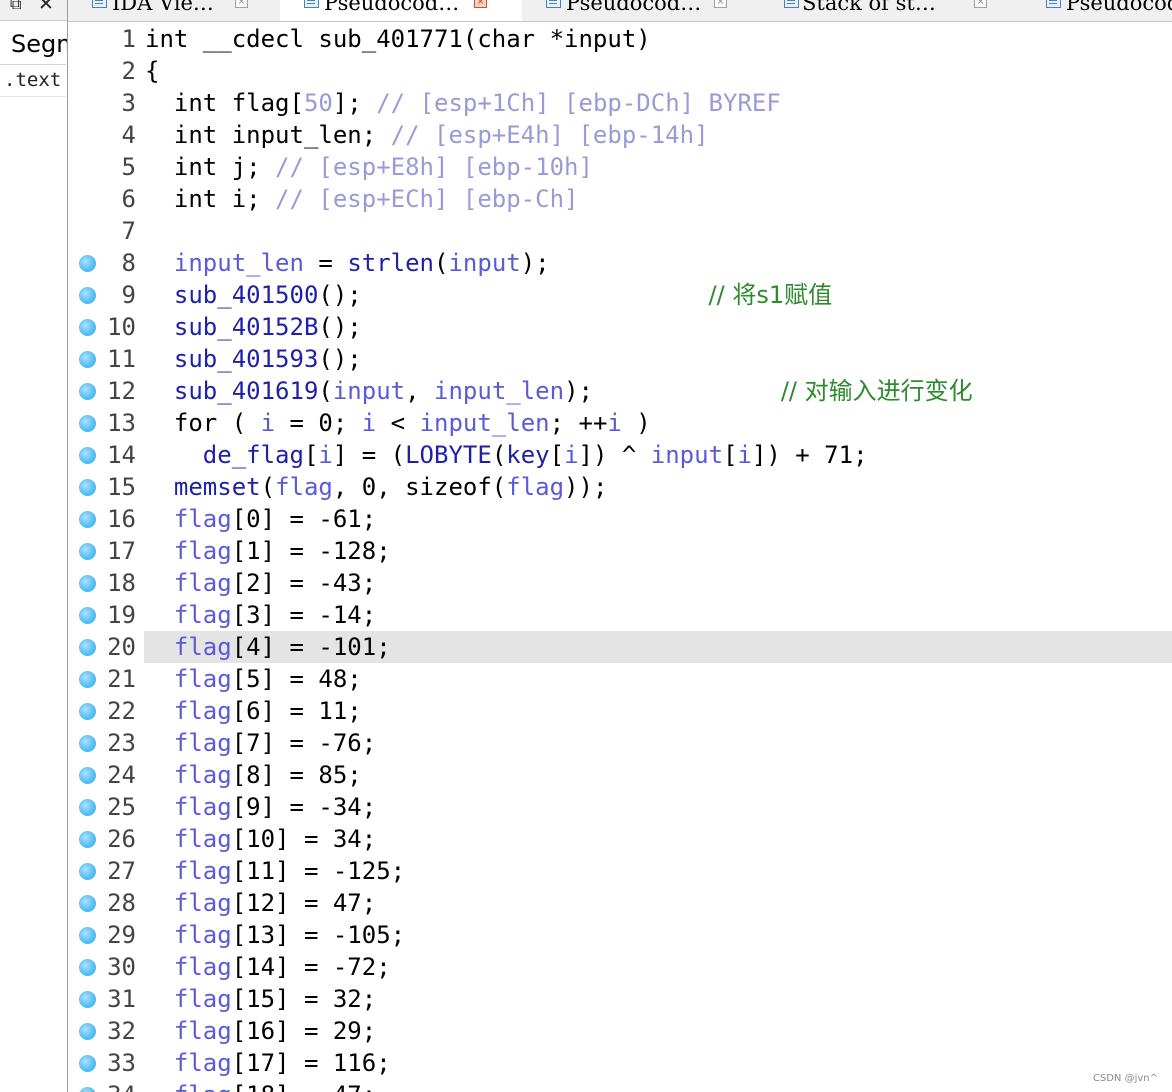 The height and width of the screenshot is (1092, 1172). Describe the element at coordinates (891, 10) in the screenshot. I see `tab-stack-of: Stack of st… ×` at that location.